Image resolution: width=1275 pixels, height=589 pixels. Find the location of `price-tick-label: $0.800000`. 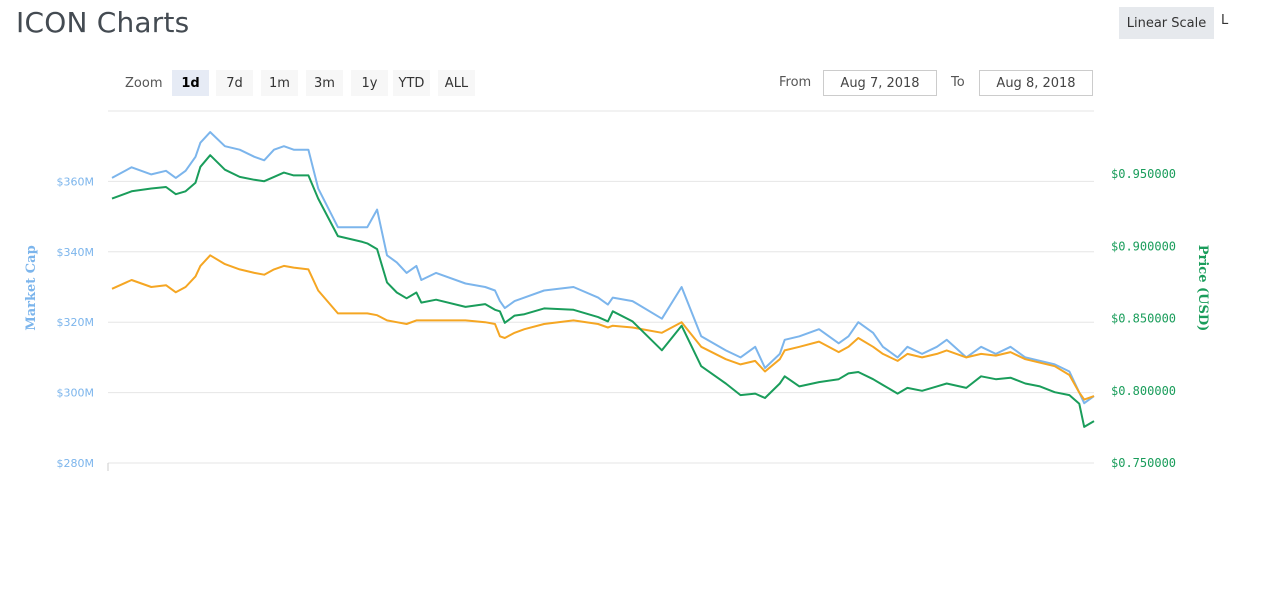

price-tick-label: $0.800000 is located at coordinates (1143, 391).